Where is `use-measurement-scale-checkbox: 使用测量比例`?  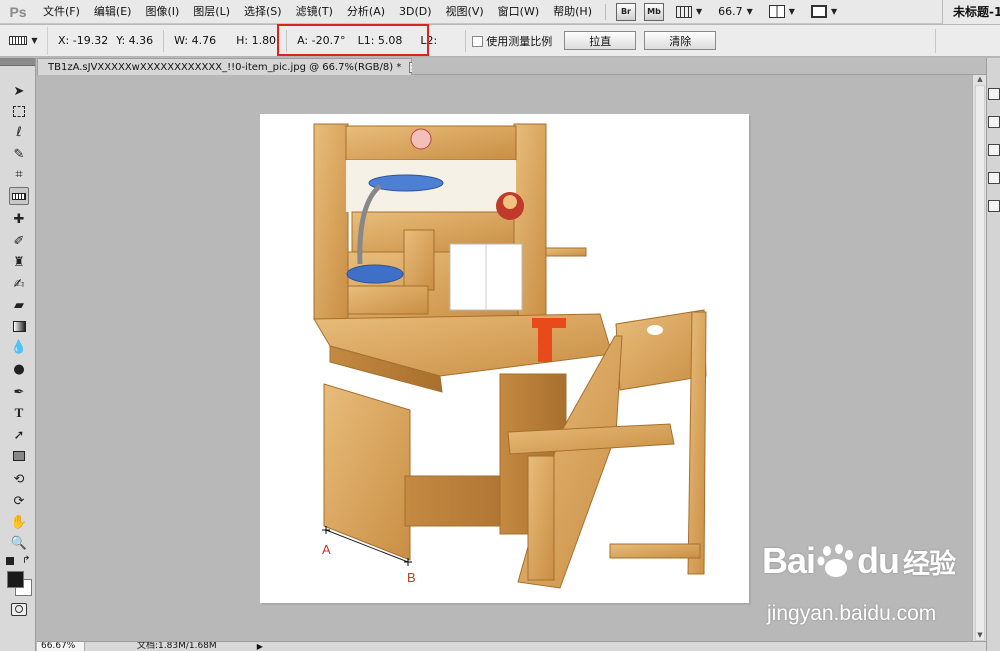
use-measurement-scale-checkbox: 使用测量比例 is located at coordinates (512, 41).